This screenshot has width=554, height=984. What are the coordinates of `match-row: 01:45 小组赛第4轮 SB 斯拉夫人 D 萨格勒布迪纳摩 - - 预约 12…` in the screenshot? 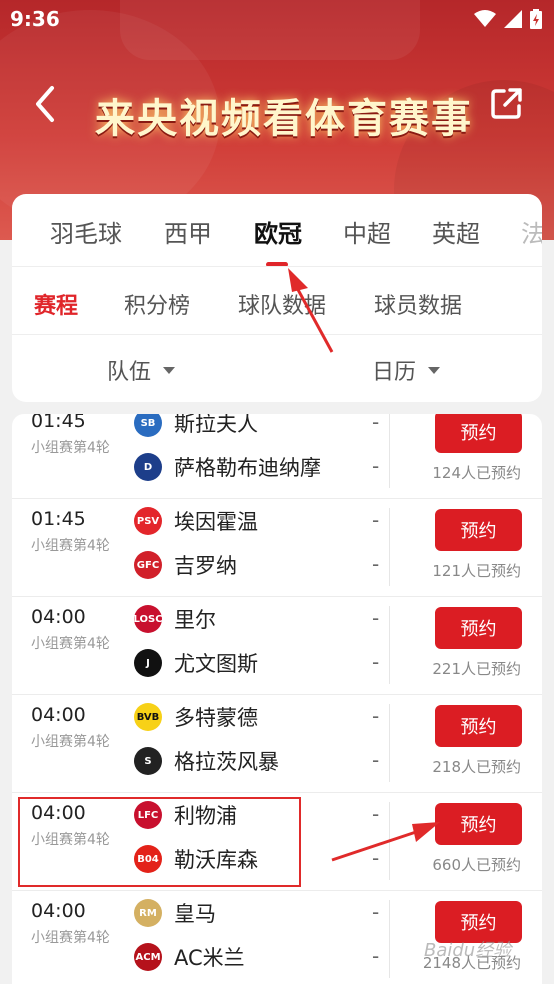 It's located at (277, 456).